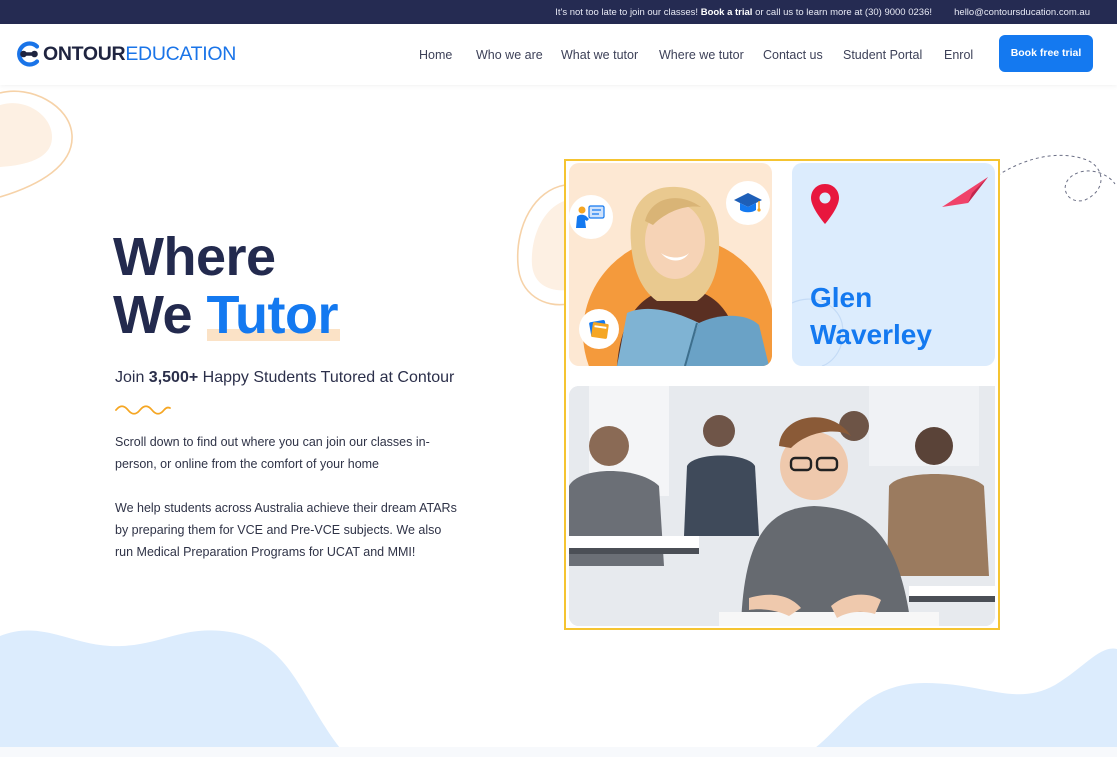 The image size is (1117, 757). What do you see at coordinates (542, 245) in the screenshot?
I see `background-blob-behind-collage` at bounding box center [542, 245].